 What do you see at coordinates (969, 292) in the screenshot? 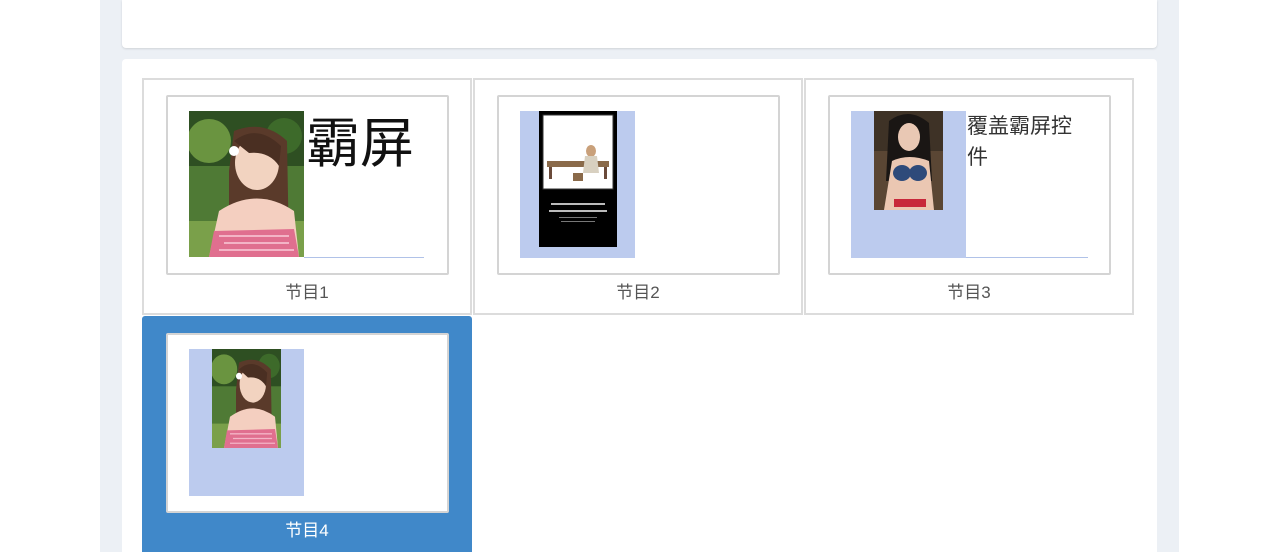
I see `program-label: 节目3` at bounding box center [969, 292].